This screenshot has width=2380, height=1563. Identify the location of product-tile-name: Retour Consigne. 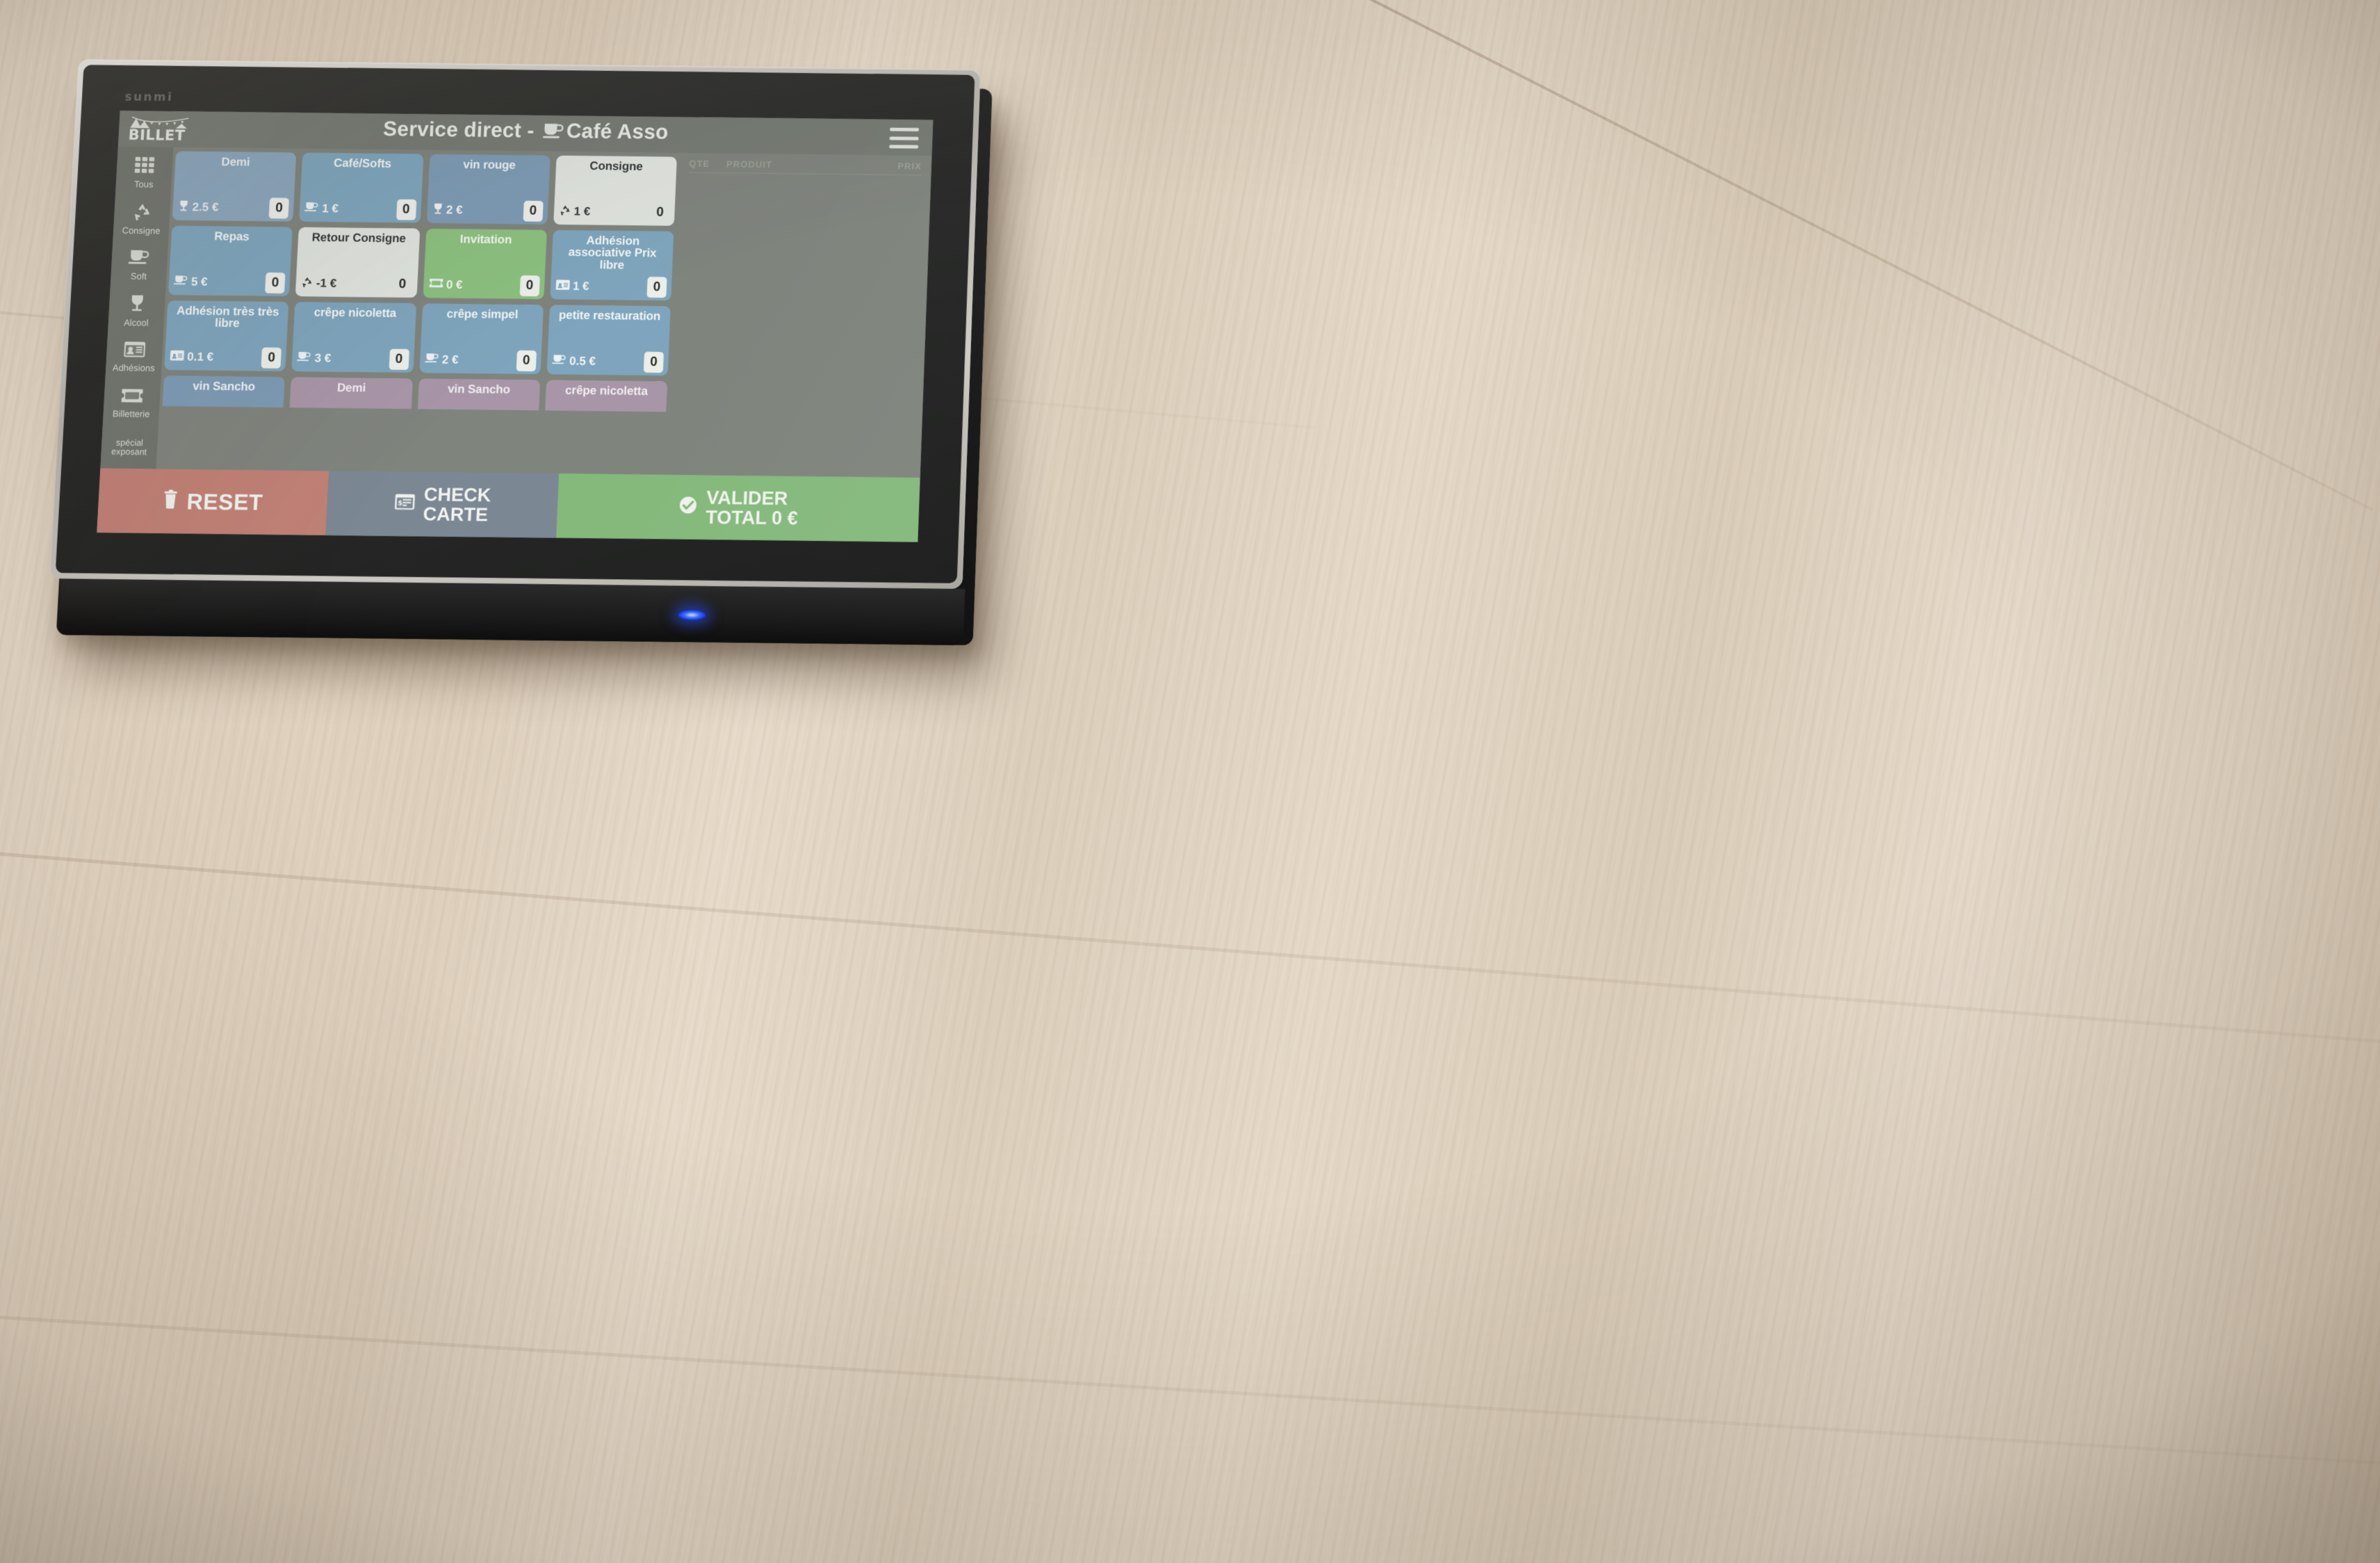
(359, 237).